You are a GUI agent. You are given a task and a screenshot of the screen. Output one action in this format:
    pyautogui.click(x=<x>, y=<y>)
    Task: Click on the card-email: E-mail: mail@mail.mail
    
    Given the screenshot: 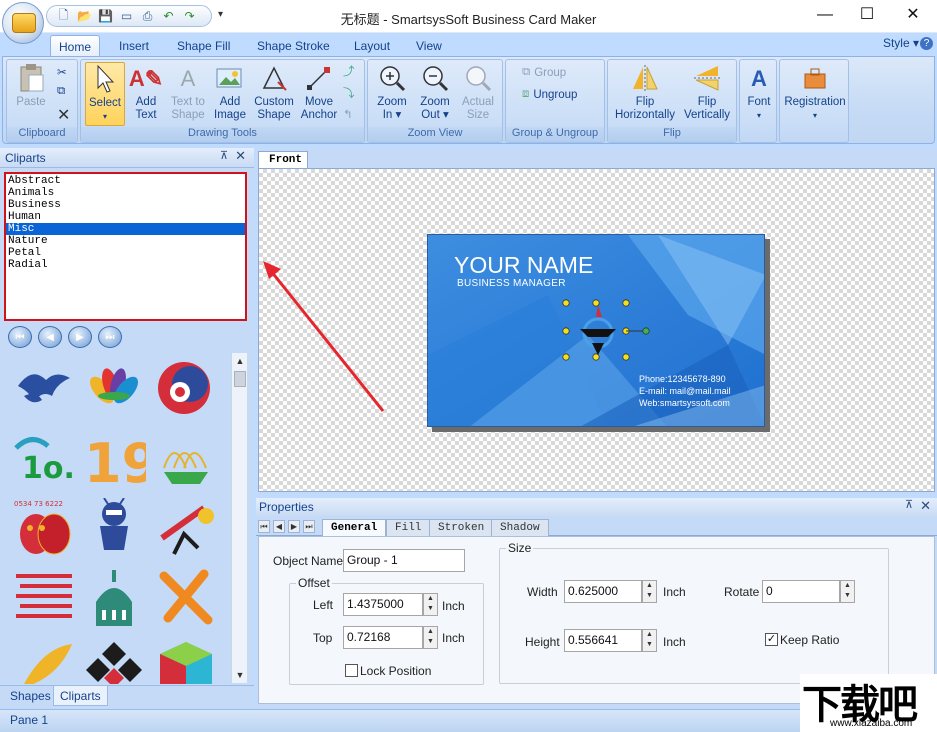 What is the action you would take?
    pyautogui.click(x=685, y=391)
    